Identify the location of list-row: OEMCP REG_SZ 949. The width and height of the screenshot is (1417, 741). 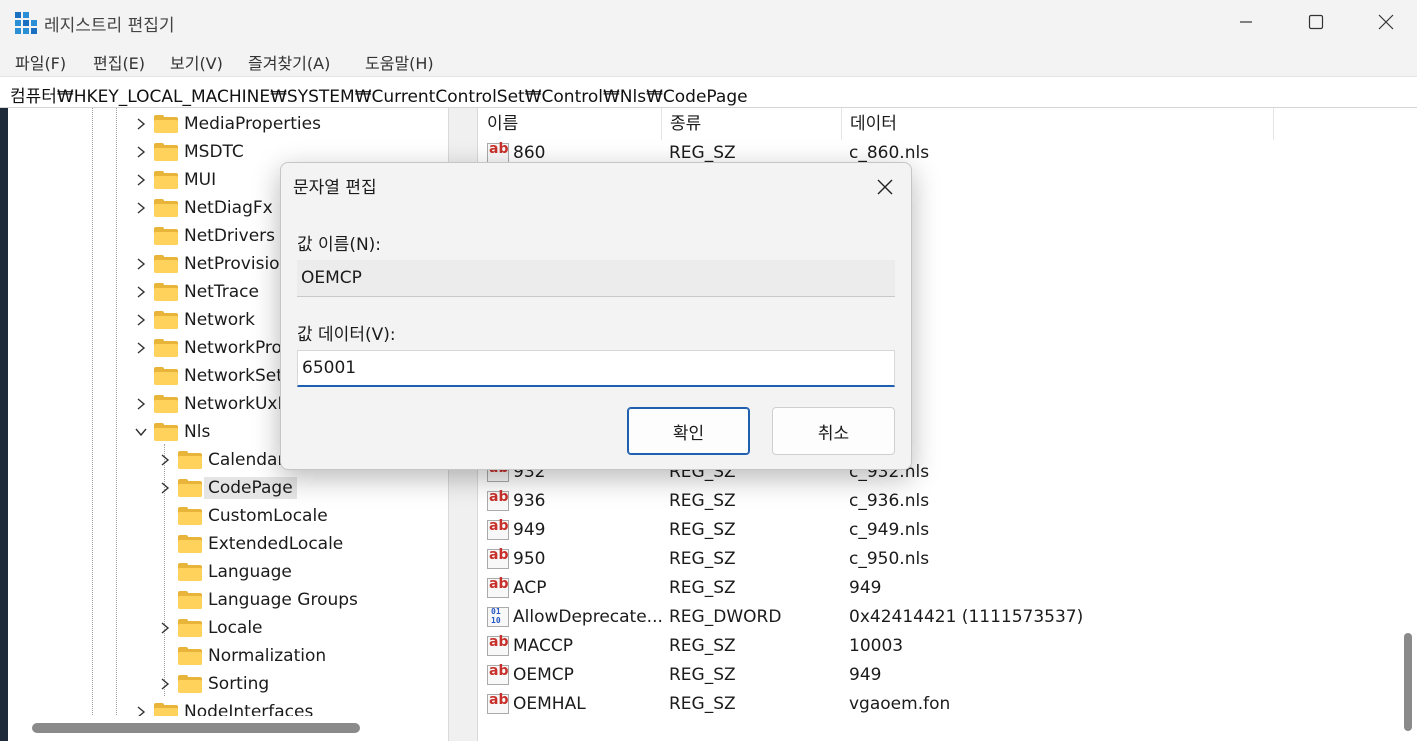
(939, 676).